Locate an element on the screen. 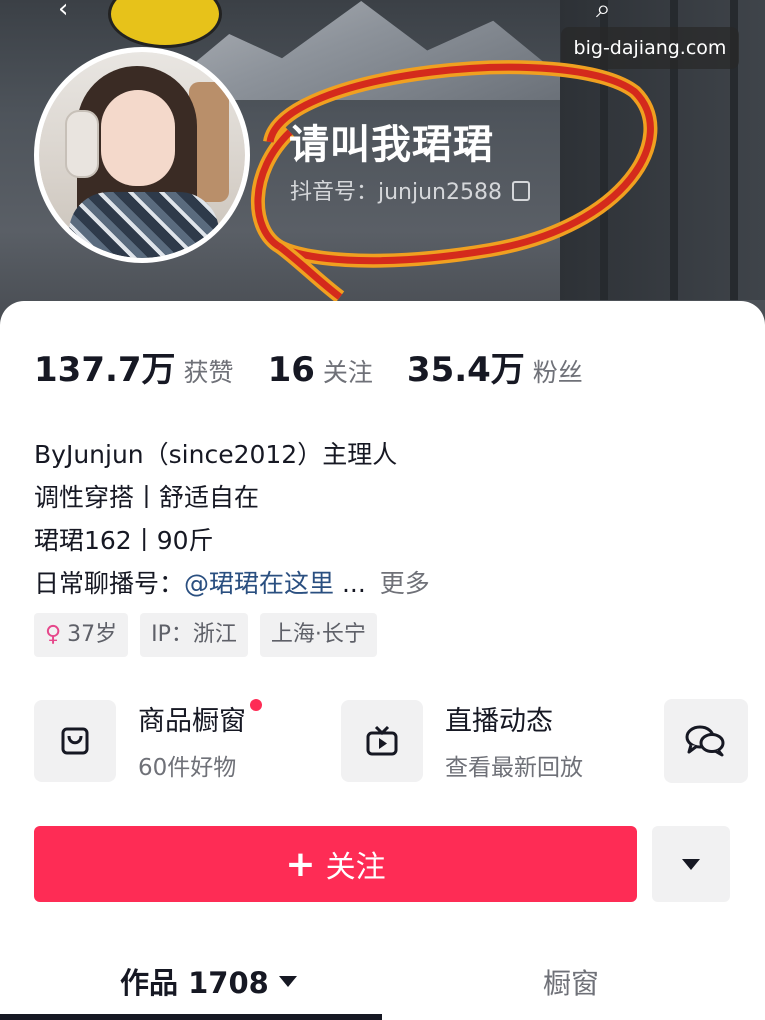 This screenshot has height=1020, width=765. search-icon: ⌕ is located at coordinates (603, 12).